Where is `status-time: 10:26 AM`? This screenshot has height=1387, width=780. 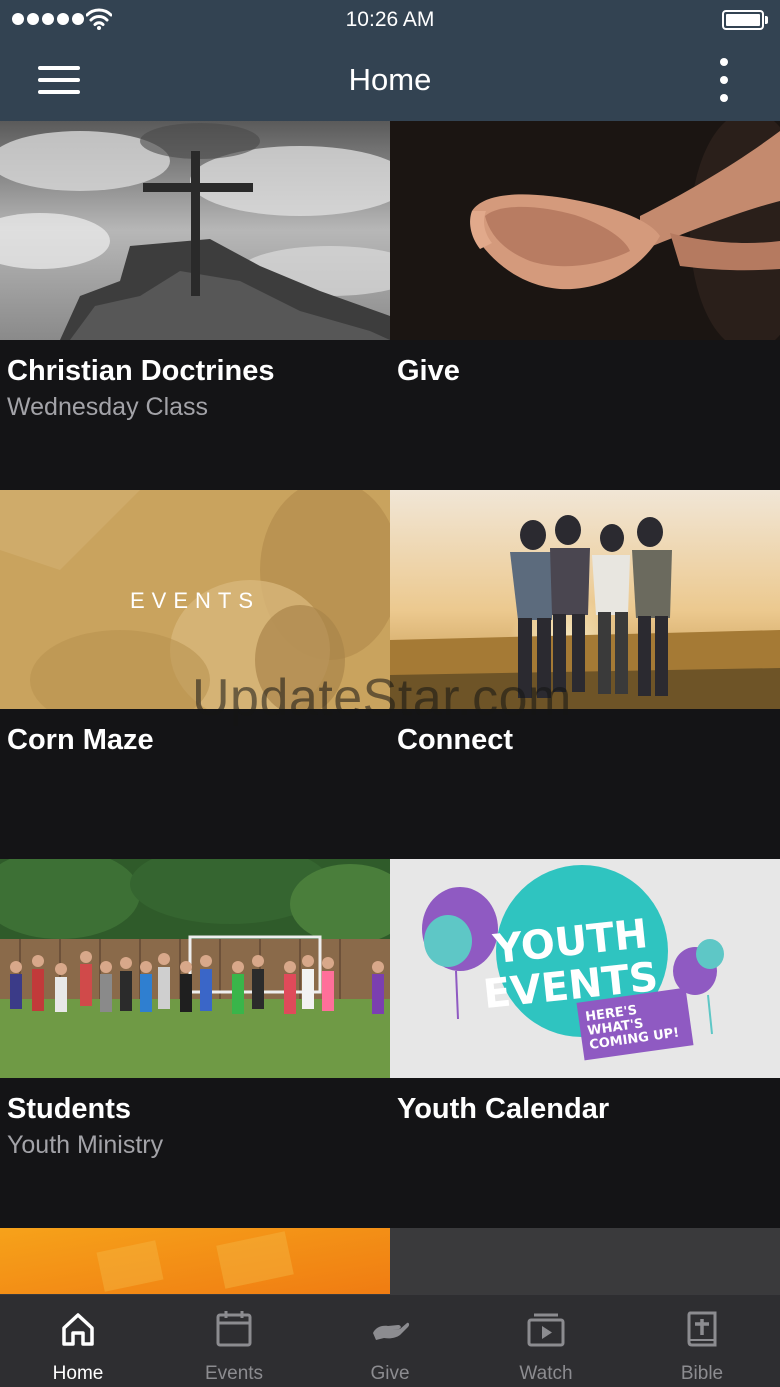 status-time: 10:26 AM is located at coordinates (390, 19).